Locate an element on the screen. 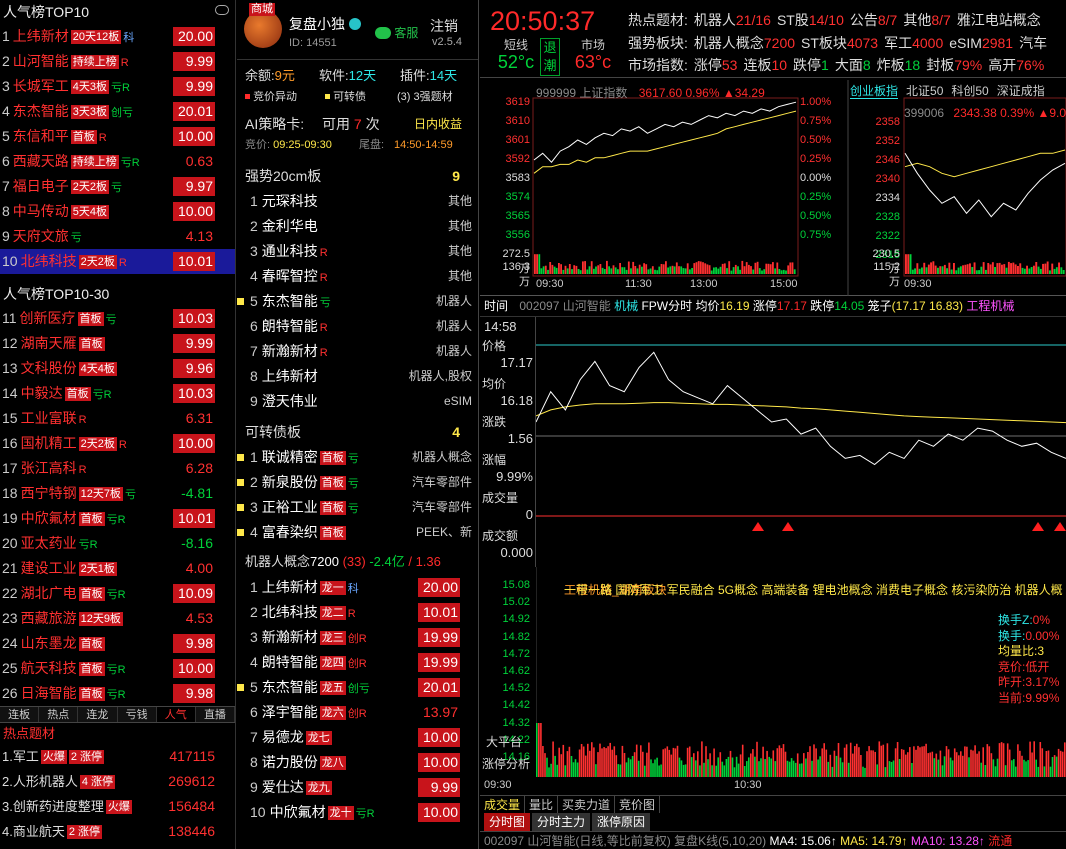 Image resolution: width=1066 pixels, height=849 pixels. indicator-tab: 买卖力道 is located at coordinates (587, 804).